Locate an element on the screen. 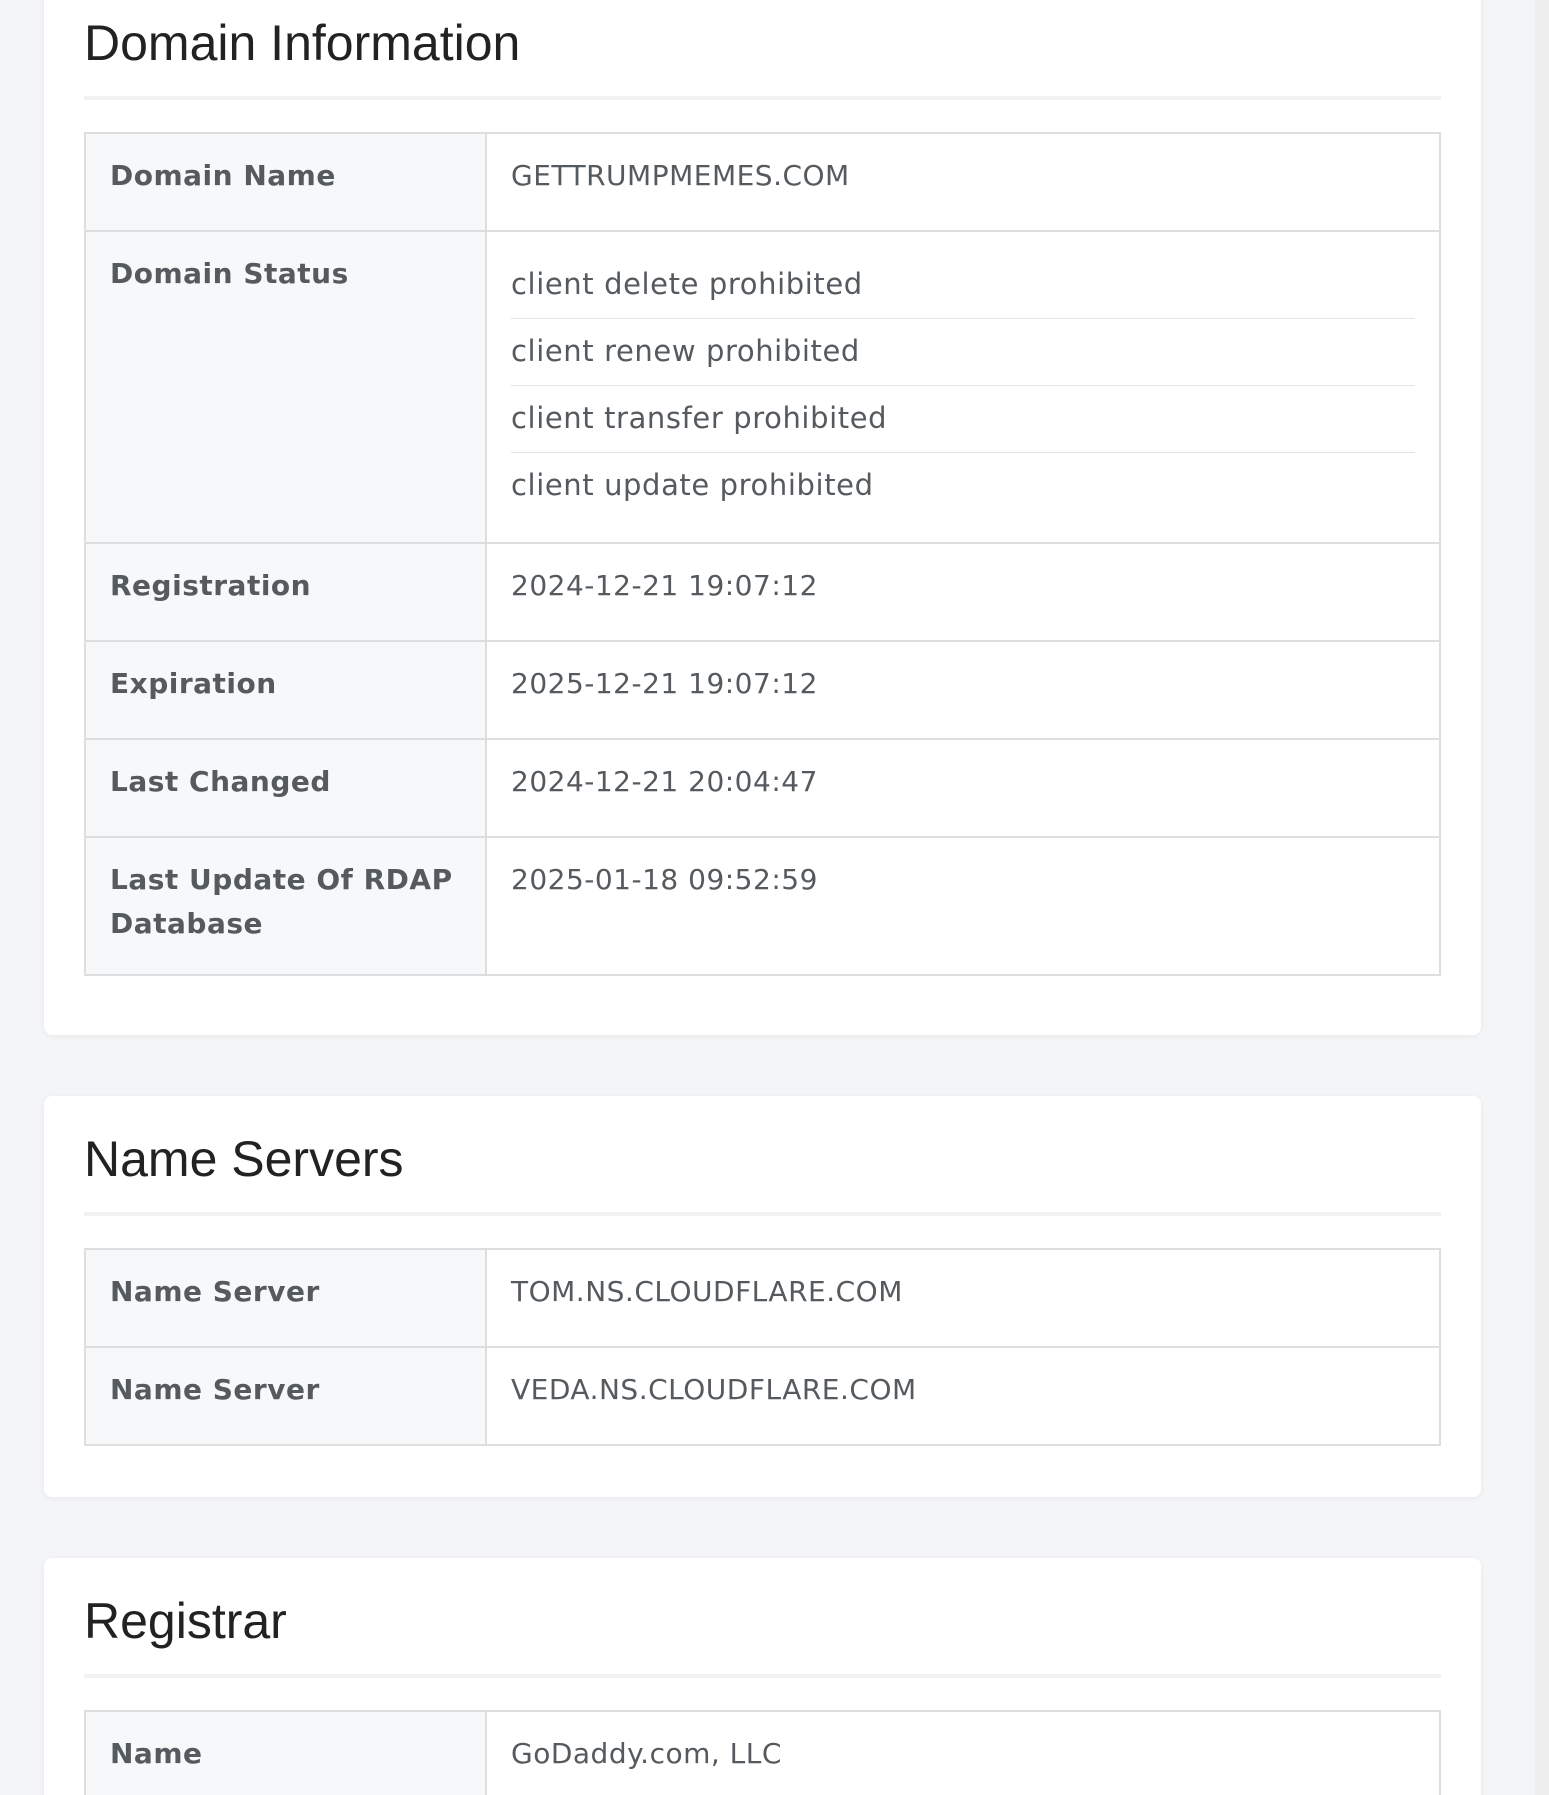 The width and height of the screenshot is (1549, 1795). table-row: Name Server TOM.NS.CLOUDFLARE.COM is located at coordinates (762, 1298).